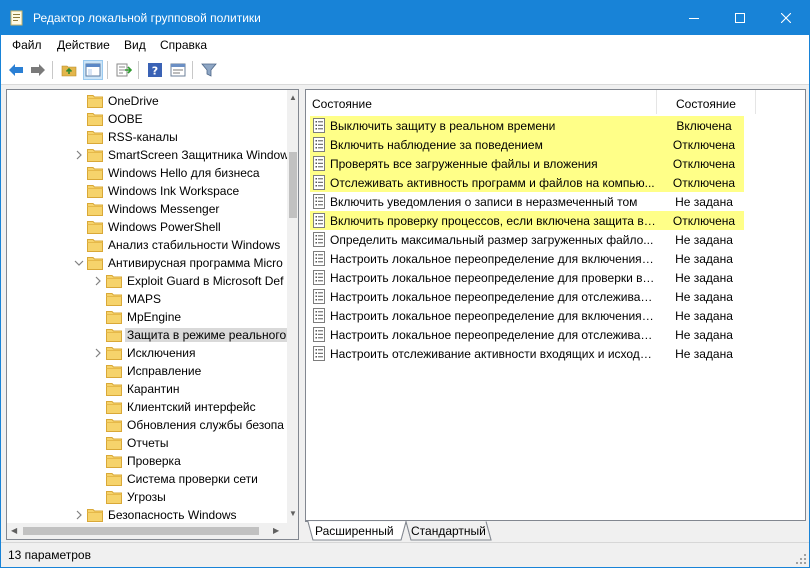  What do you see at coordinates (292, 306) in the screenshot?
I see `tree-vertical-scrollbar: ▲ ▼` at bounding box center [292, 306].